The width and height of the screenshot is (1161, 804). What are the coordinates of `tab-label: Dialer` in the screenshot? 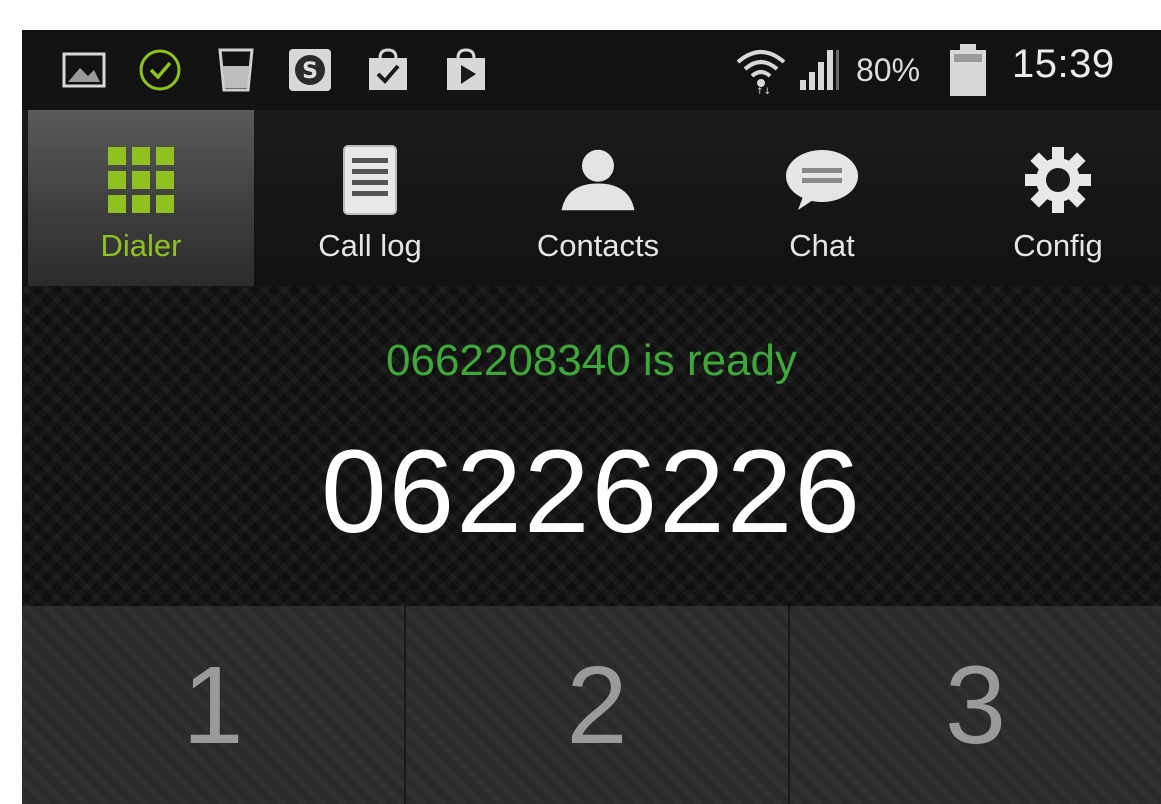 It's located at (141, 245).